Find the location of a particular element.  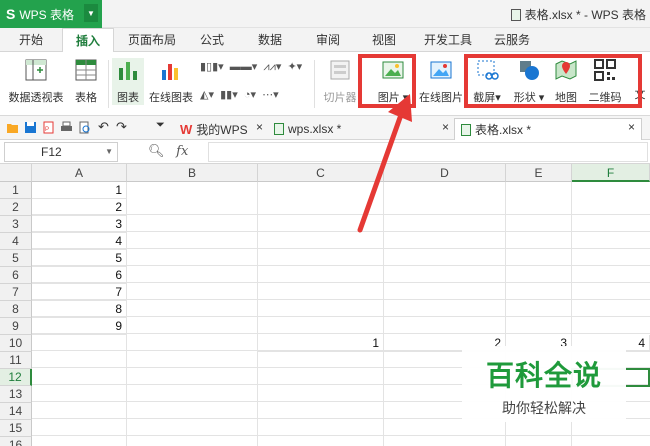

window-title: 表格.xlsx * - WPS 表格 is located at coordinates (578, 14).